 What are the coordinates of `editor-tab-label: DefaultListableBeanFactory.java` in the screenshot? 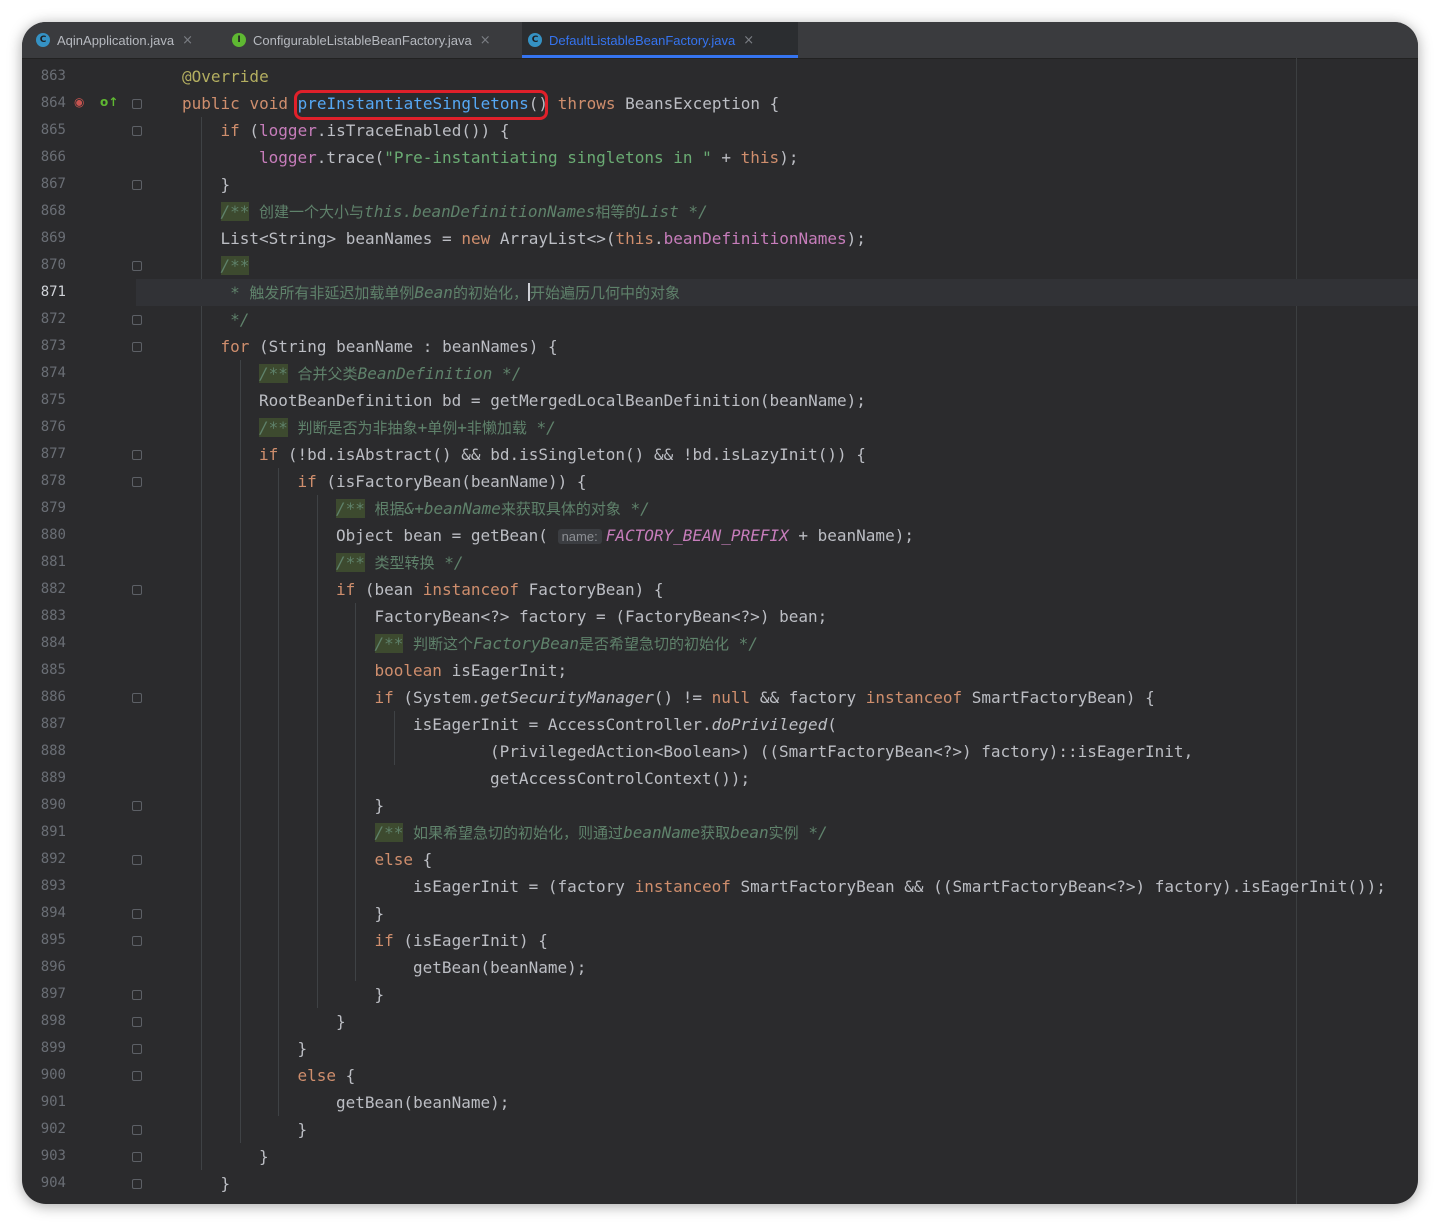 It's located at (642, 40).